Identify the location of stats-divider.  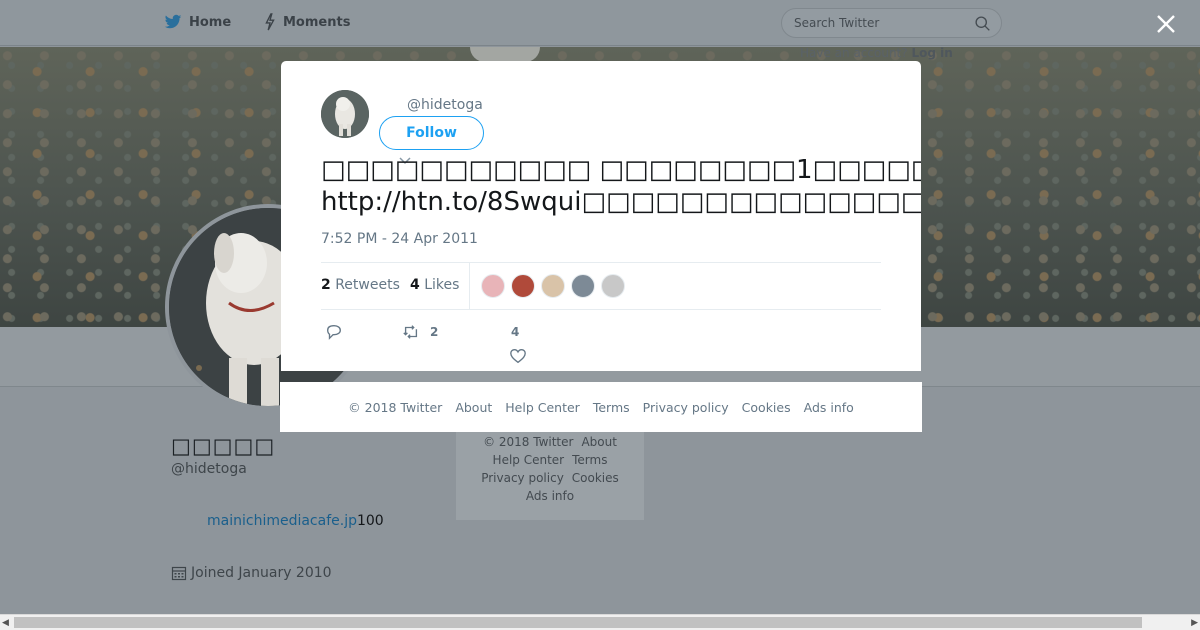
(469, 286).